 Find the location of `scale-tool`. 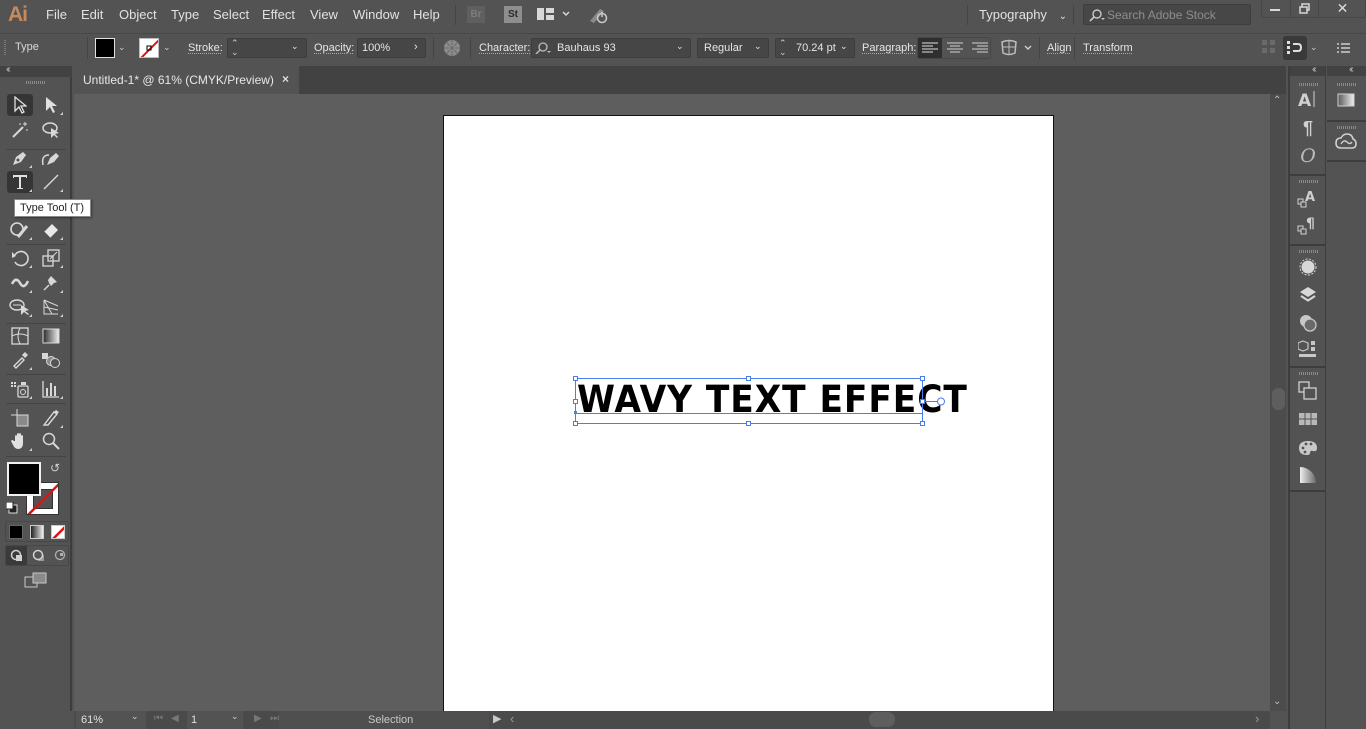

scale-tool is located at coordinates (51, 258).